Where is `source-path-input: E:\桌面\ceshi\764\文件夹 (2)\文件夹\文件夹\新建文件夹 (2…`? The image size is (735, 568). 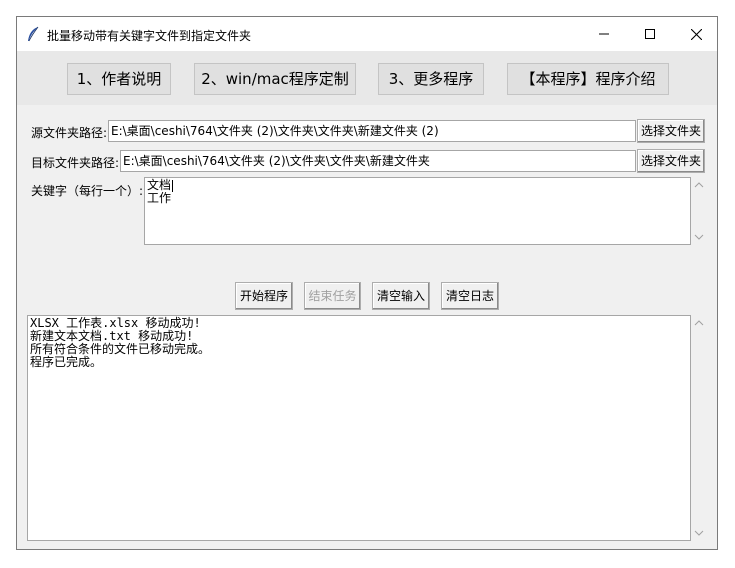
source-path-input: E:\桌面\ceshi\764\文件夹 (2)\文件夹\文件夹\新建文件夹 (2… is located at coordinates (372, 131).